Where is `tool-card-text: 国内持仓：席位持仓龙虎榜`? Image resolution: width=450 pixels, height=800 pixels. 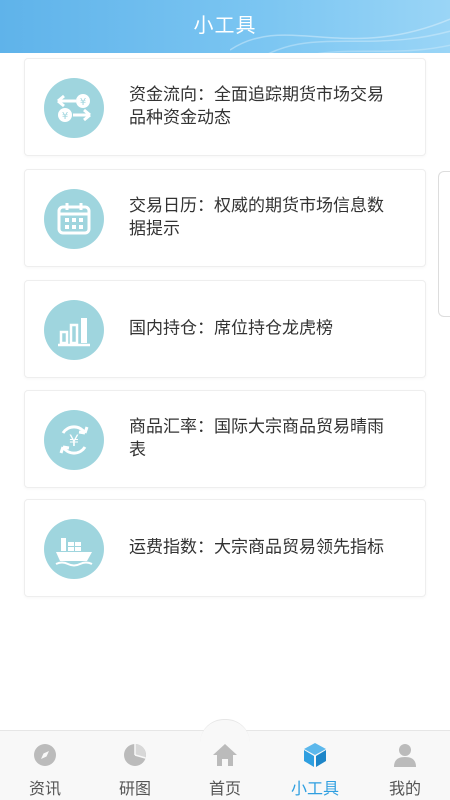
tool-card-text: 国内持仓：席位持仓龙虎榜 is located at coordinates (231, 328).